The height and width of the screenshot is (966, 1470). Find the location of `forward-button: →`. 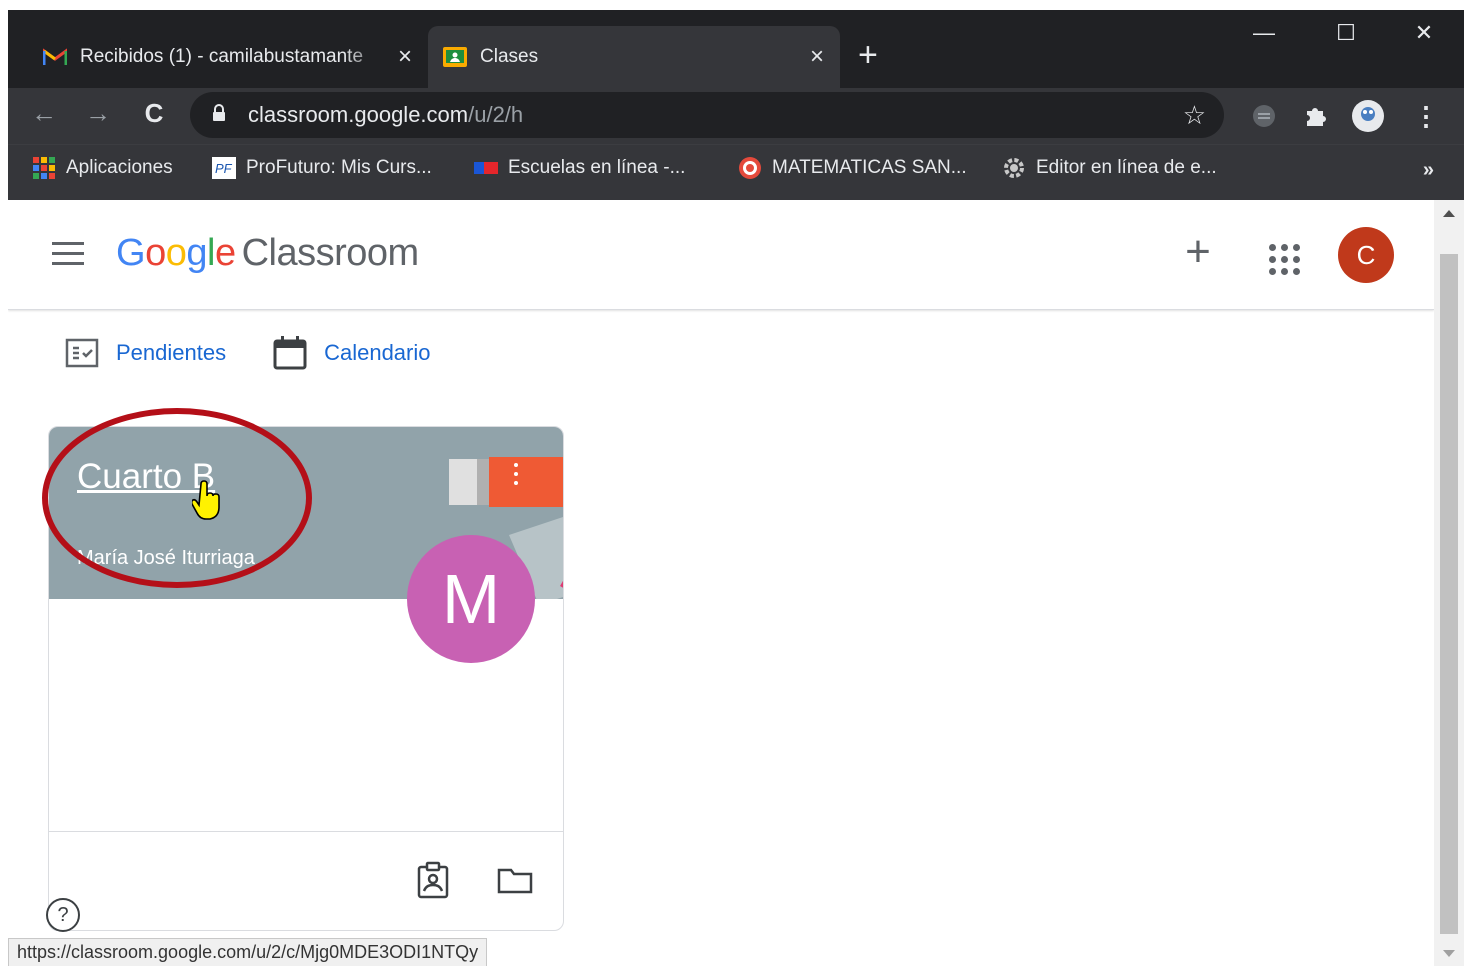

forward-button: → is located at coordinates (98, 113).